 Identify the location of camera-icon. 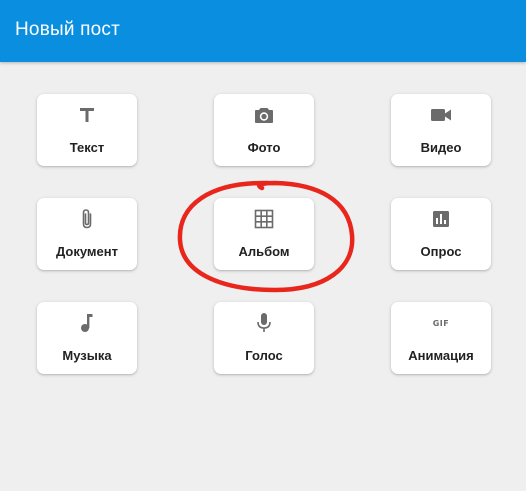
(264, 115).